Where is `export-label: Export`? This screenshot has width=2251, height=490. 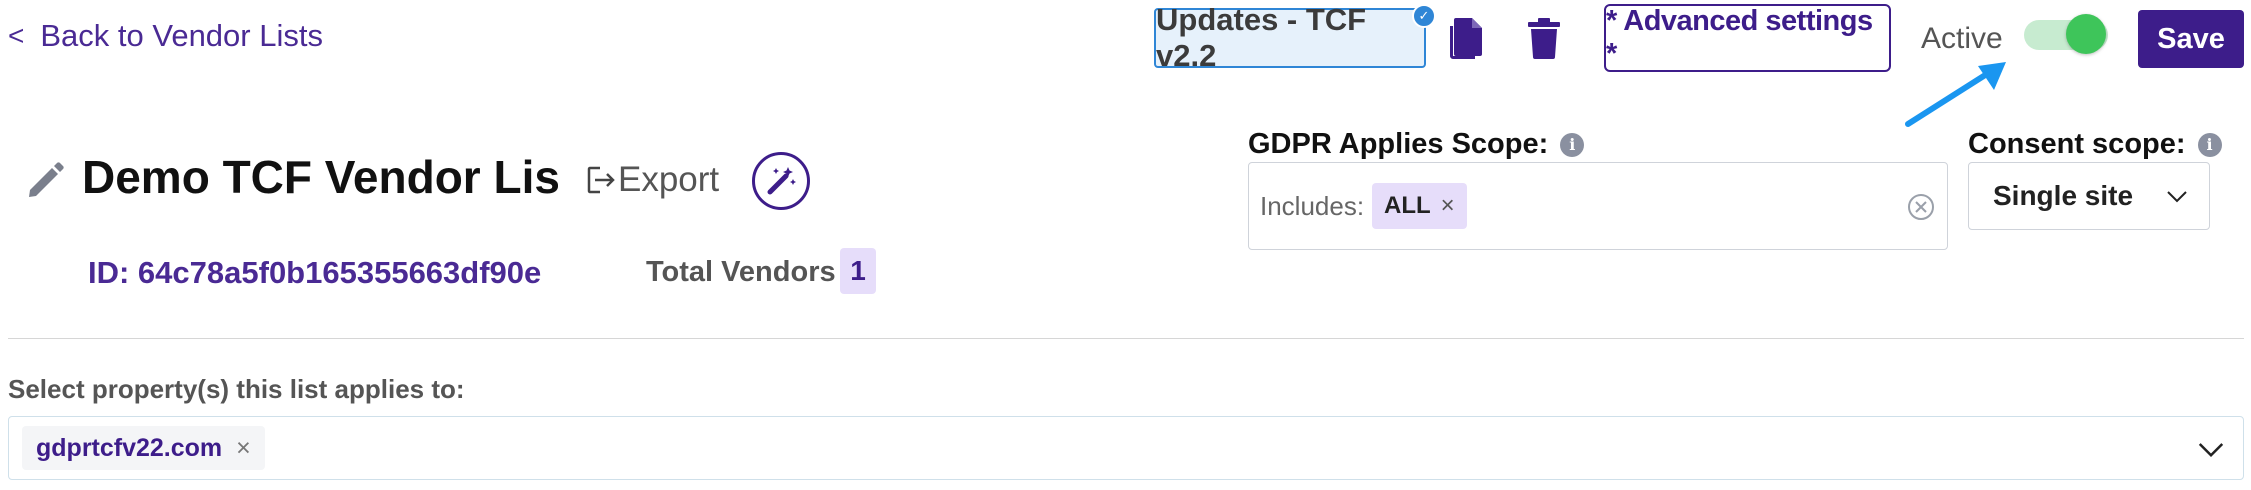
export-label: Export is located at coordinates (669, 179).